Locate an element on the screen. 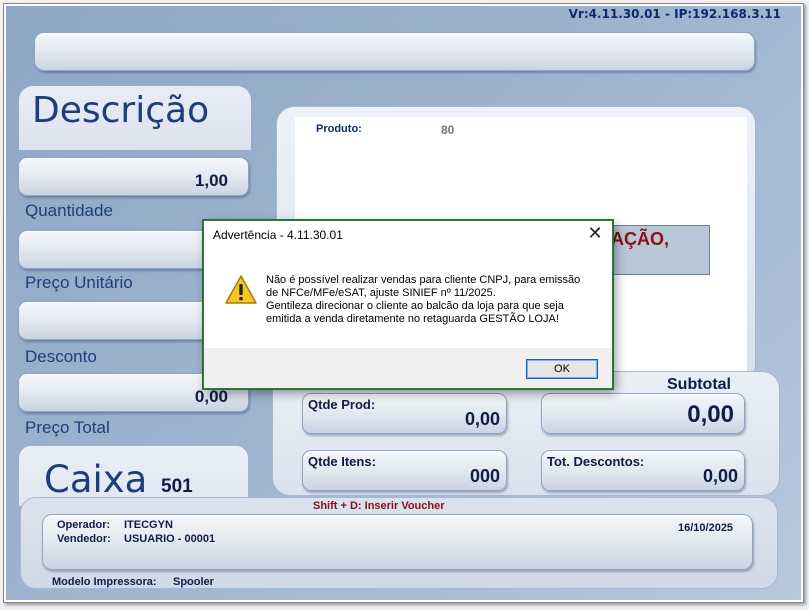  items-qty-field: Qtde Itens: 000 is located at coordinates (404, 470).